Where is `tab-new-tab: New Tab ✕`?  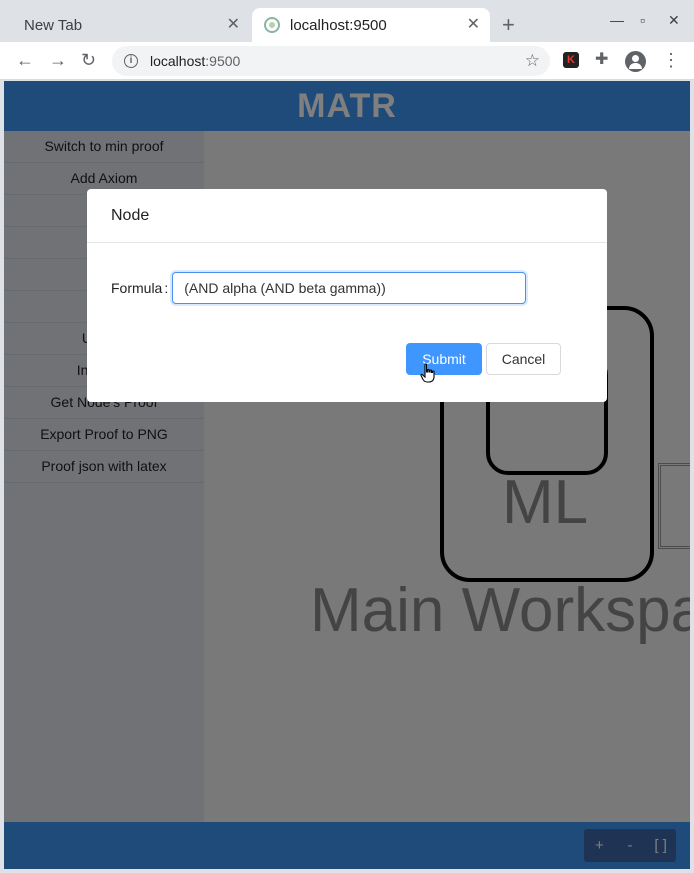 tab-new-tab: New Tab ✕ is located at coordinates (129, 25).